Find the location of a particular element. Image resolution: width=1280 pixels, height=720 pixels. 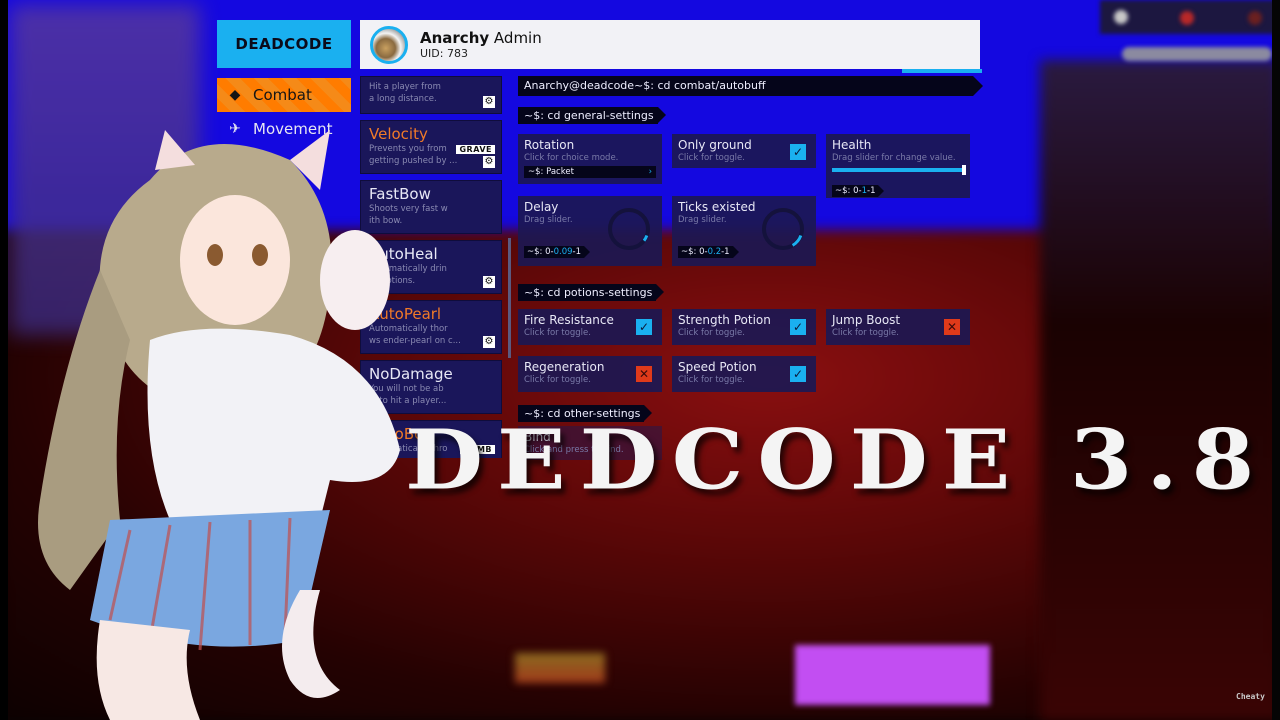

setting-name: Health is located at coordinates (852, 145).